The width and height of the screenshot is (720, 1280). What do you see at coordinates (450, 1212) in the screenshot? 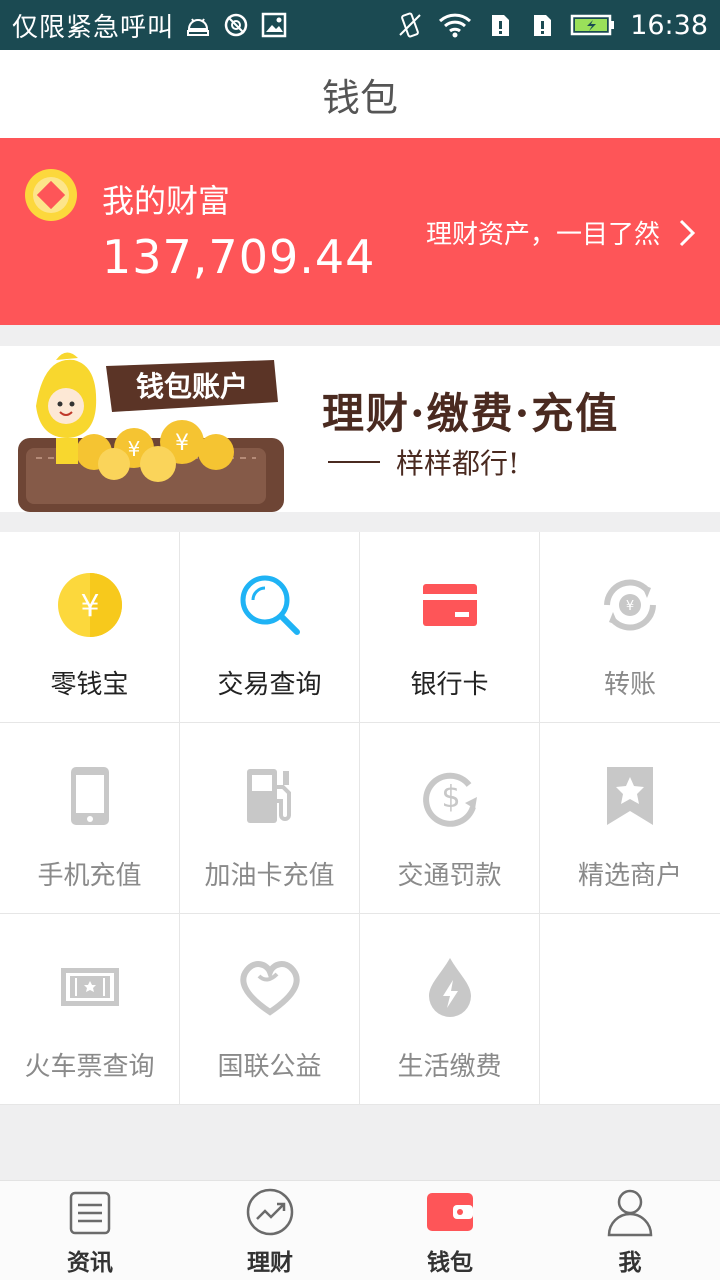
I see `wallet-icon` at bounding box center [450, 1212].